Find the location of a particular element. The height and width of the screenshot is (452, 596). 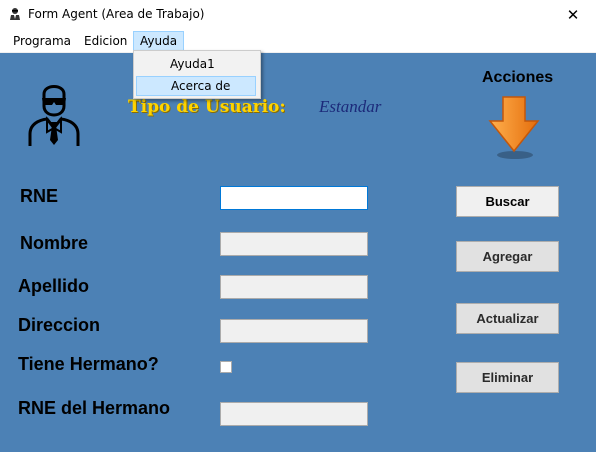

label-apellido: Apellido is located at coordinates (53, 286).